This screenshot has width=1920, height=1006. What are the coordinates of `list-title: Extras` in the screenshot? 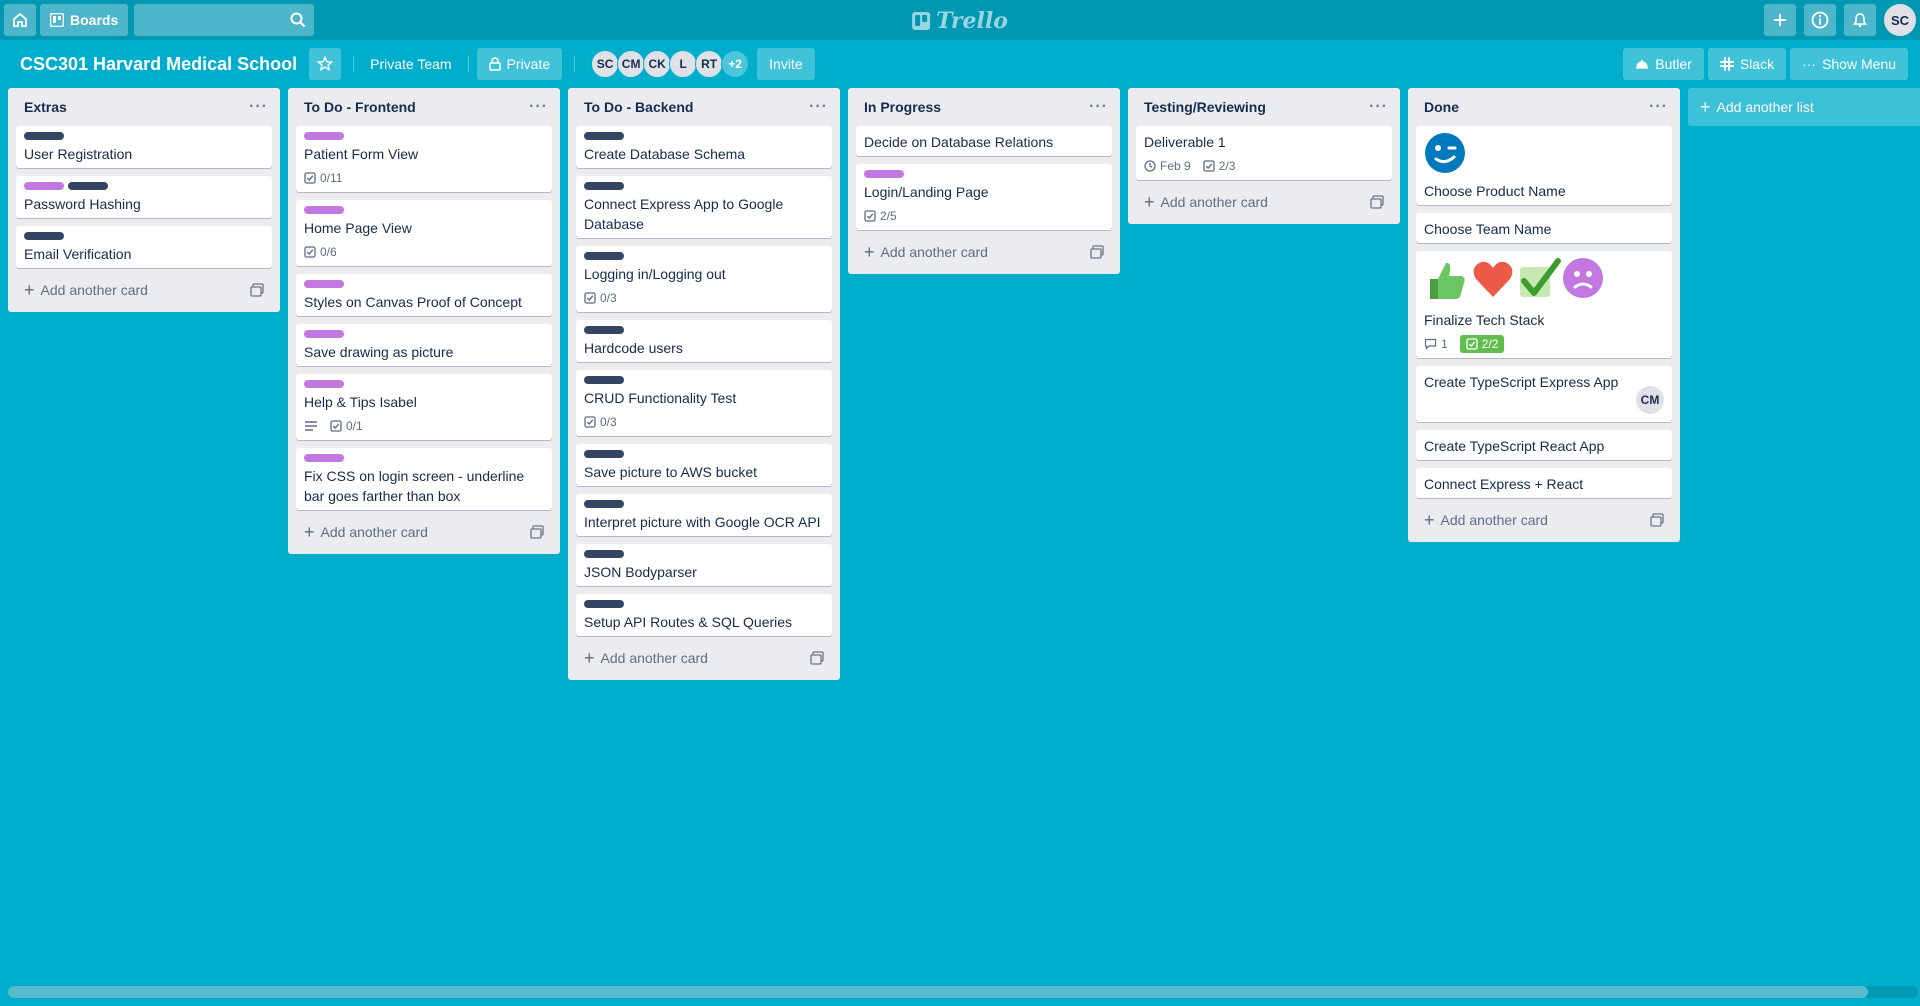 It's located at (45, 107).